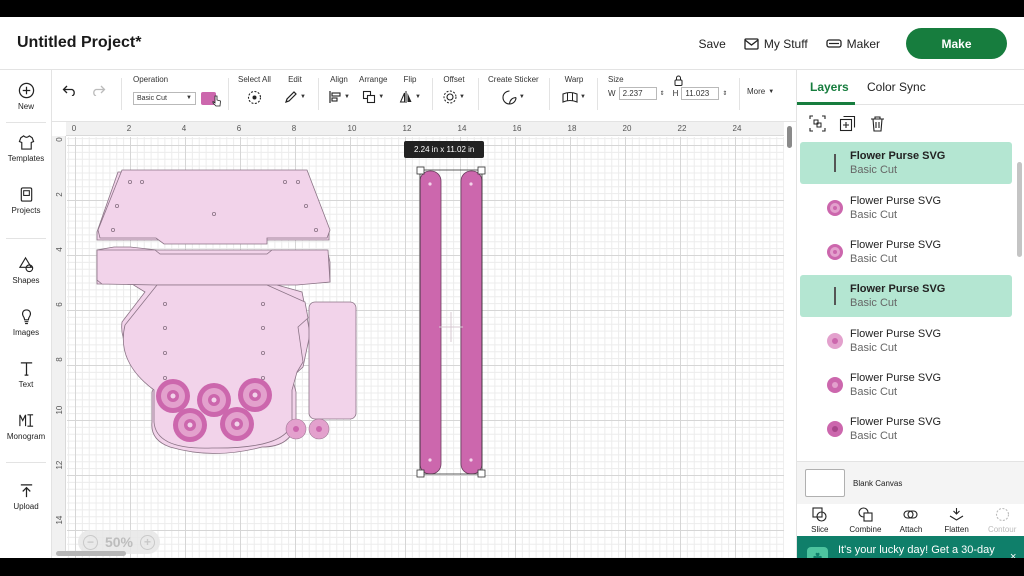 The image size is (1024, 576). Describe the element at coordinates (26, 374) in the screenshot. I see `sidebar-item-text: Text` at that location.